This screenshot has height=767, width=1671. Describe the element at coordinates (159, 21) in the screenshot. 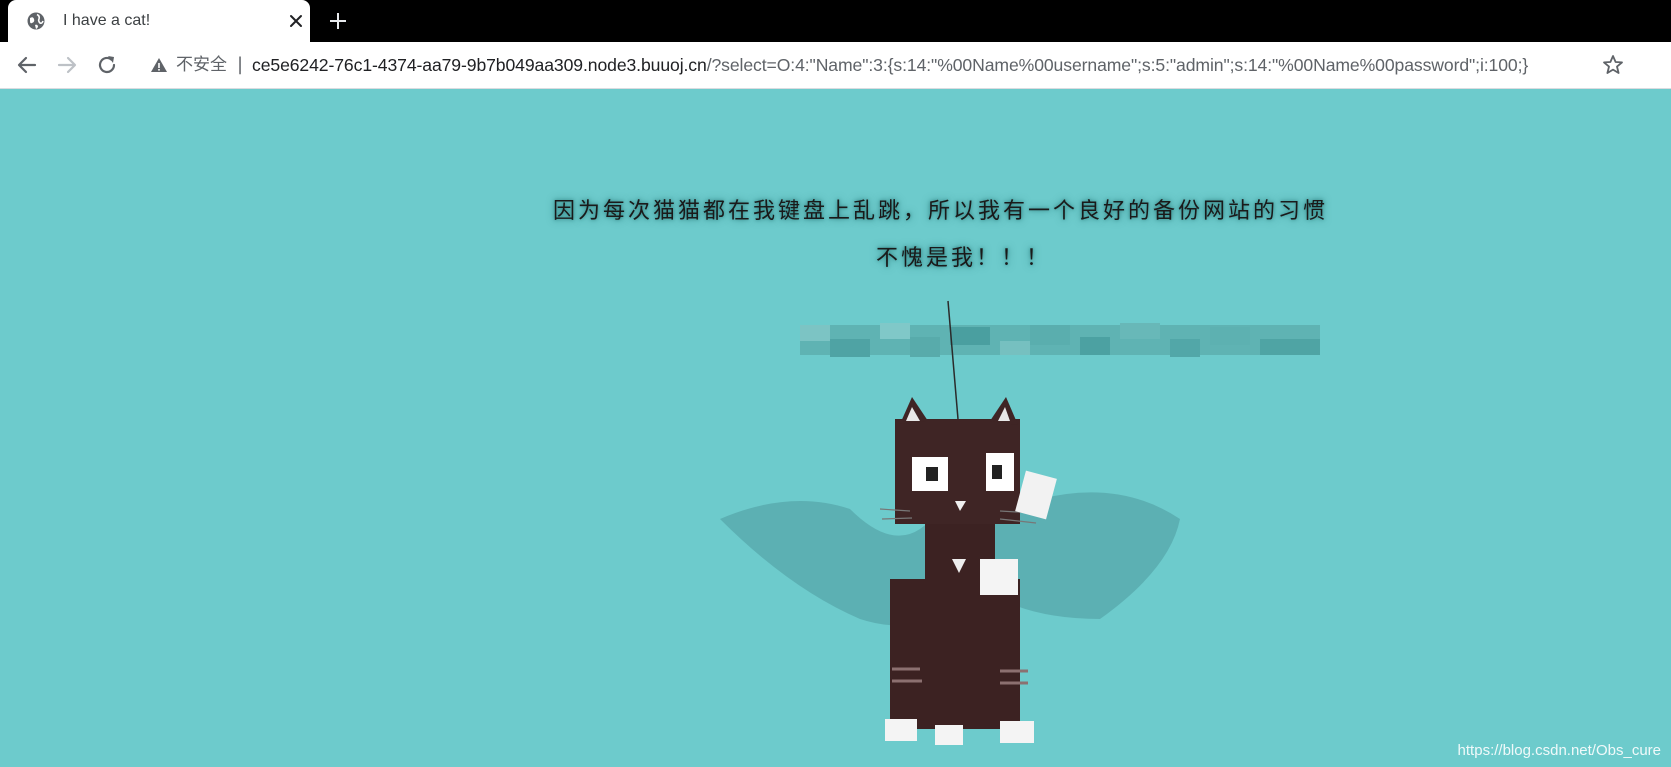

I see `tab-active: I have a cat!` at that location.